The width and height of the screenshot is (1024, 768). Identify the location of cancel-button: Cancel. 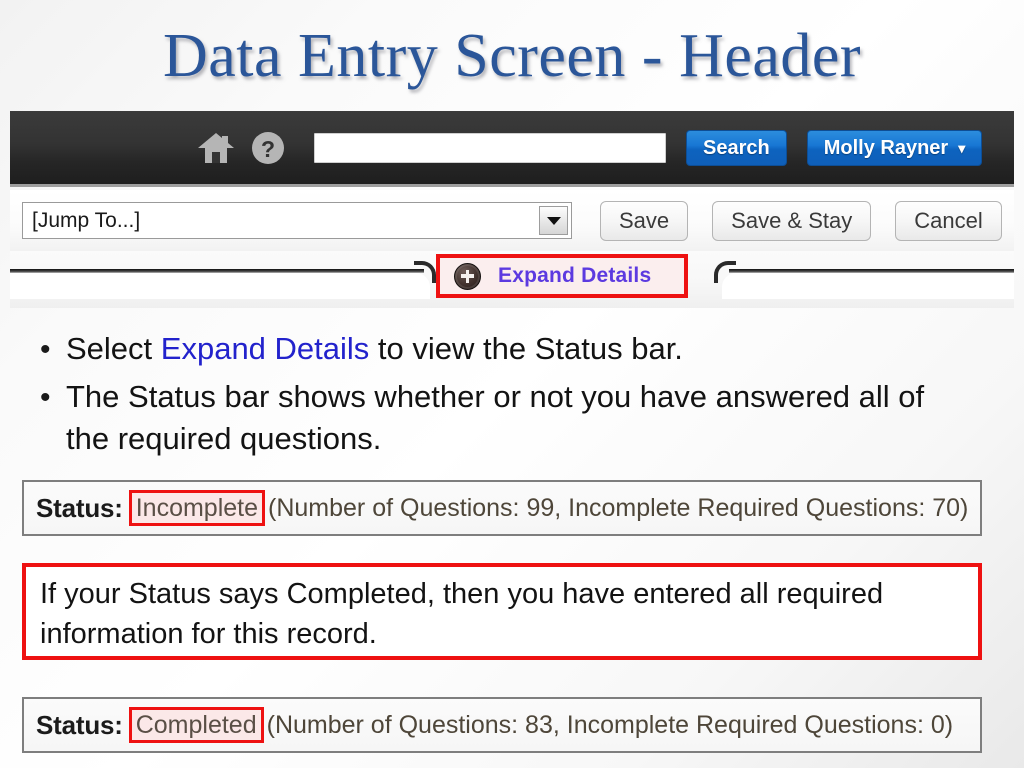
(948, 220).